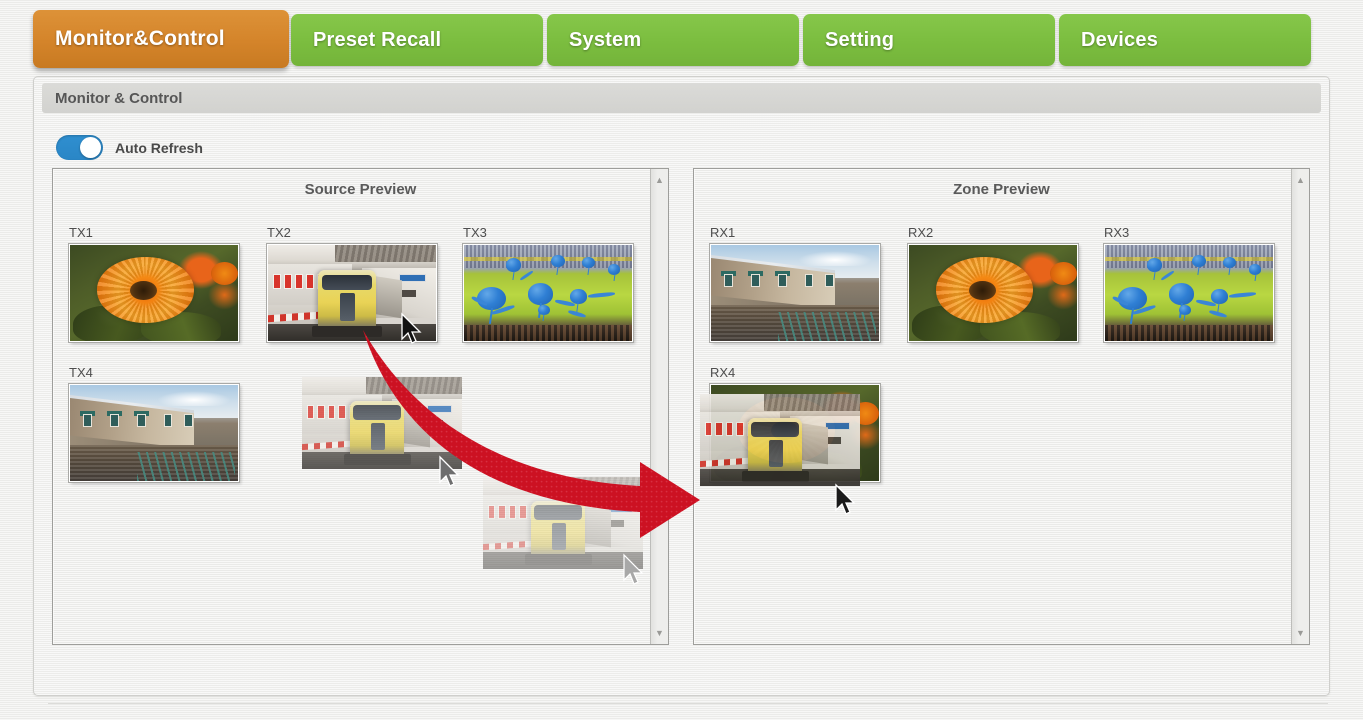 Image resolution: width=1363 pixels, height=720 pixels. Describe the element at coordinates (475, 232) in the screenshot. I see `source-thumb-label: TX3` at that location.